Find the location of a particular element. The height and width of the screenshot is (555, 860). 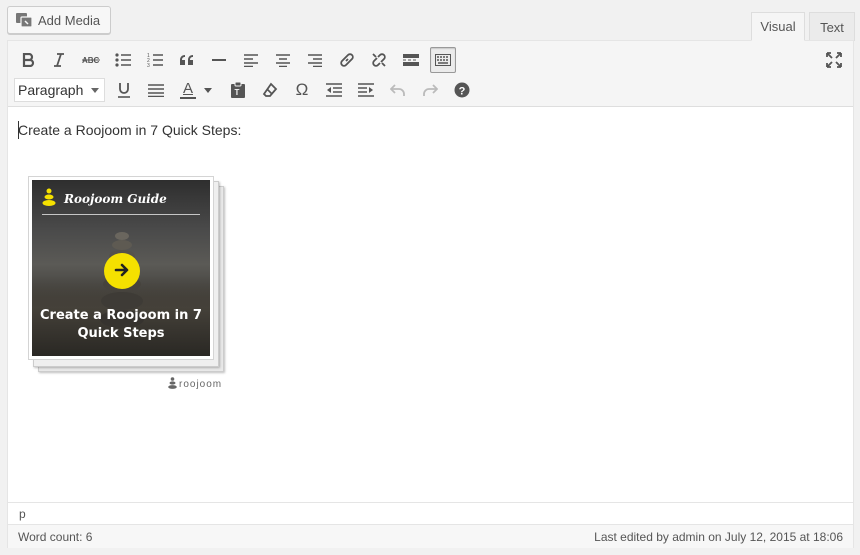

justify-button is located at coordinates (156, 90).